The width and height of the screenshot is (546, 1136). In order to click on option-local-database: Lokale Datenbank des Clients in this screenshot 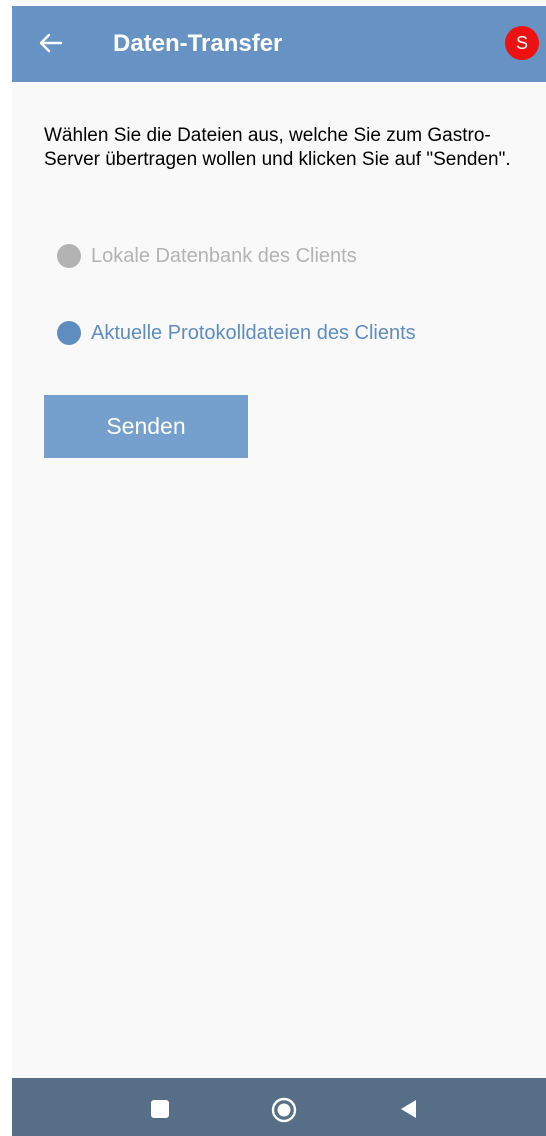, I will do `click(207, 256)`.